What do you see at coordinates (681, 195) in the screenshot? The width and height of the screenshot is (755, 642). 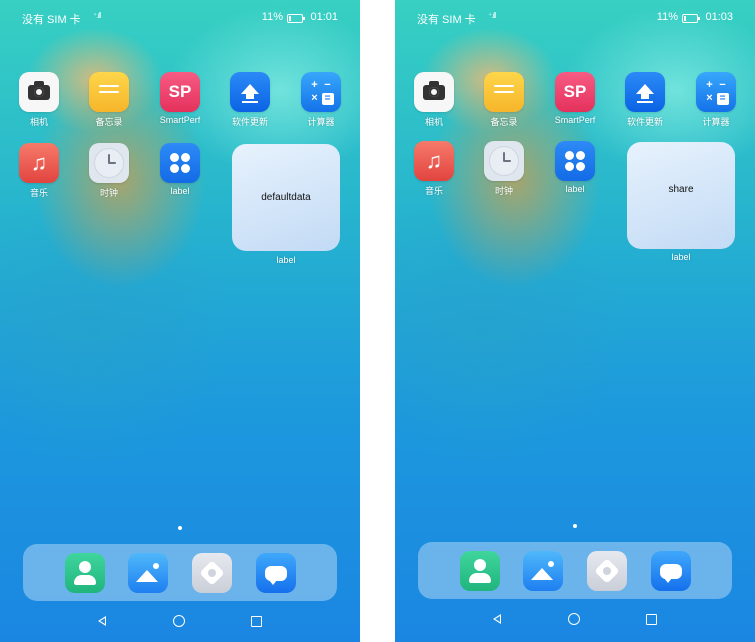 I see `widget-card: share` at bounding box center [681, 195].